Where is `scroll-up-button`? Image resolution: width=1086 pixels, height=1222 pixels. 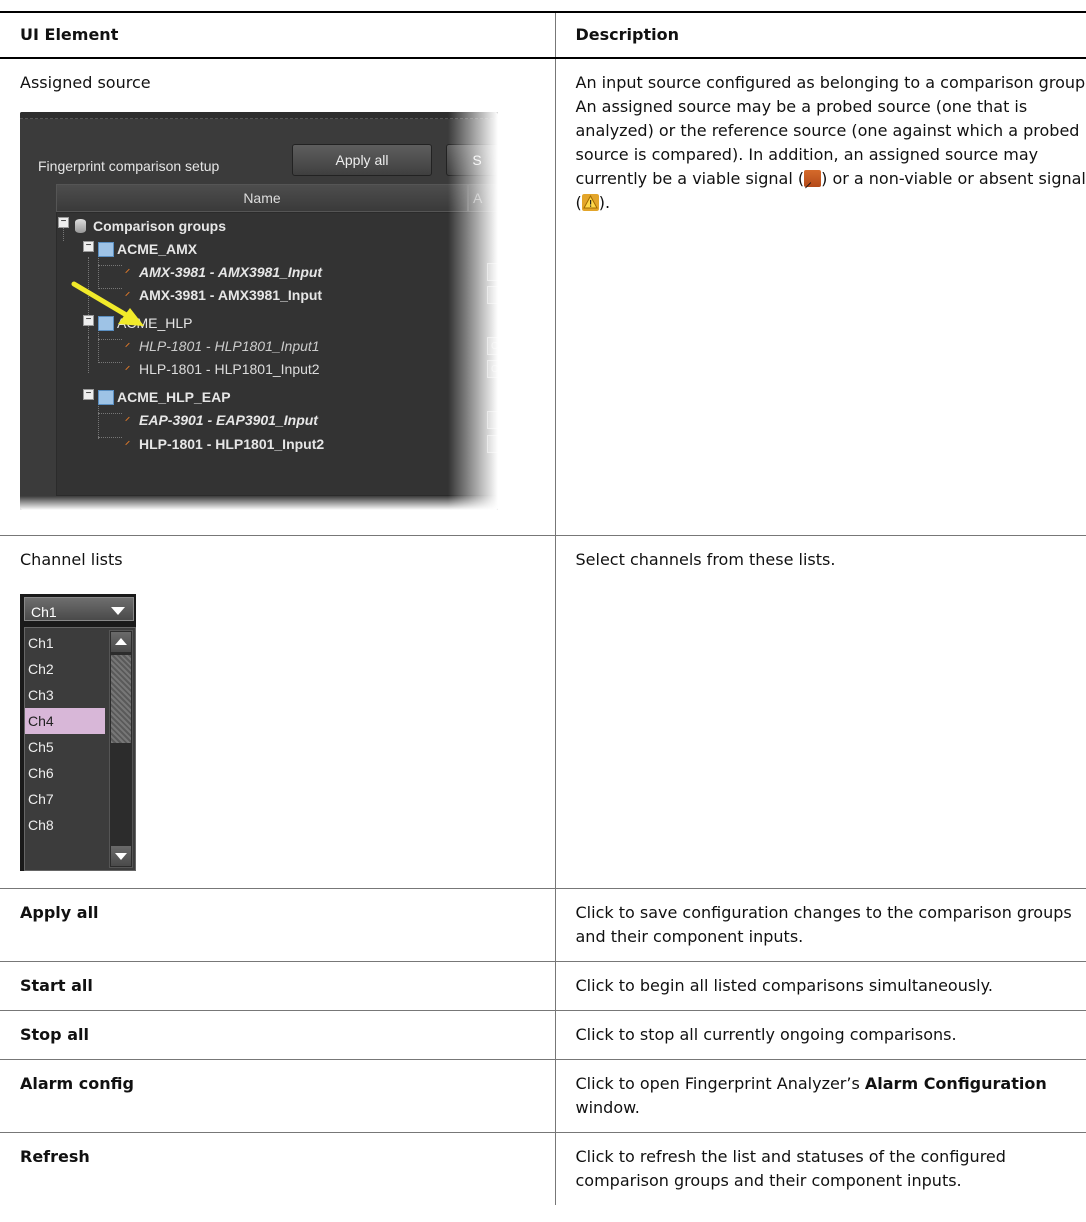
scroll-up-button is located at coordinates (121, 641).